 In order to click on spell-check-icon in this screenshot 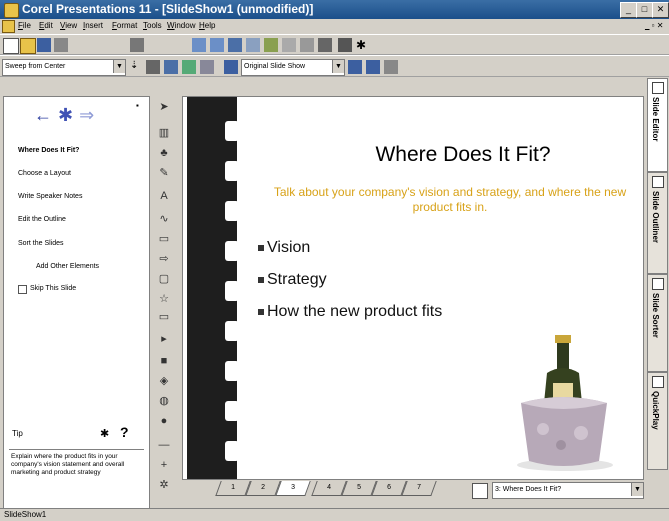, I will do `click(345, 45)`.